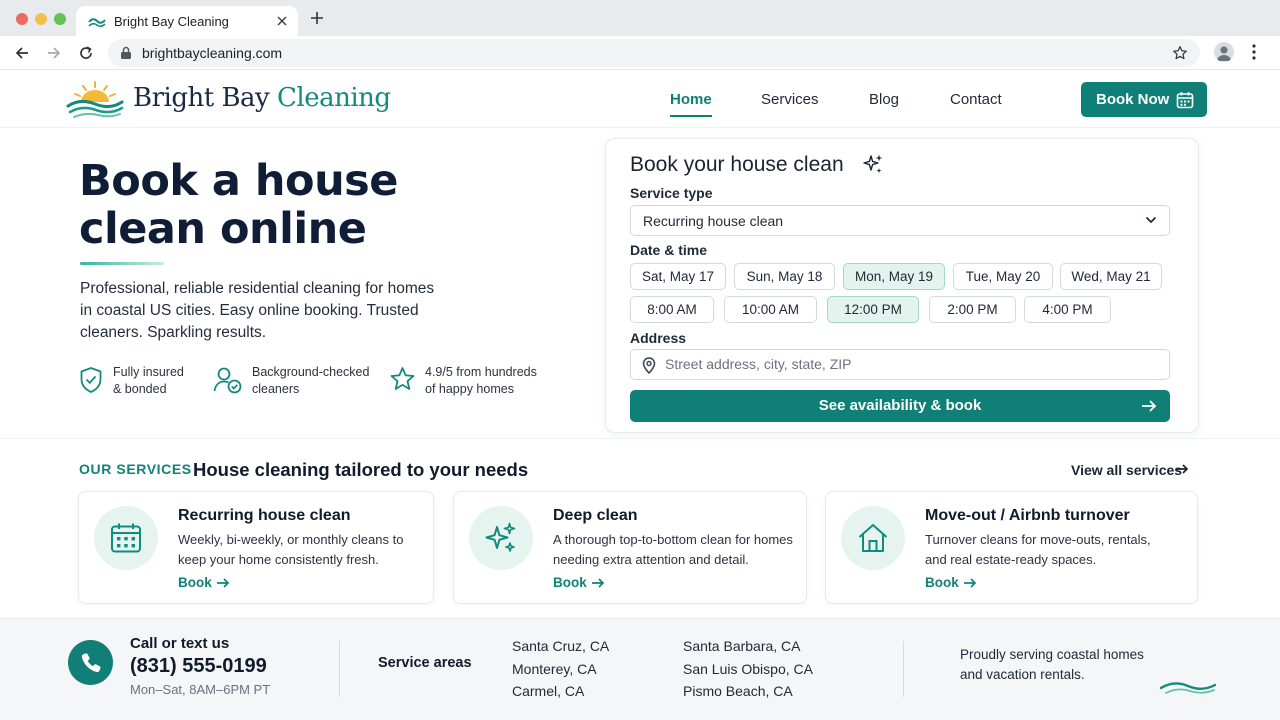 This screenshot has width=1280, height=720. Describe the element at coordinates (691, 99) in the screenshot. I see `nav-home: Home` at that location.